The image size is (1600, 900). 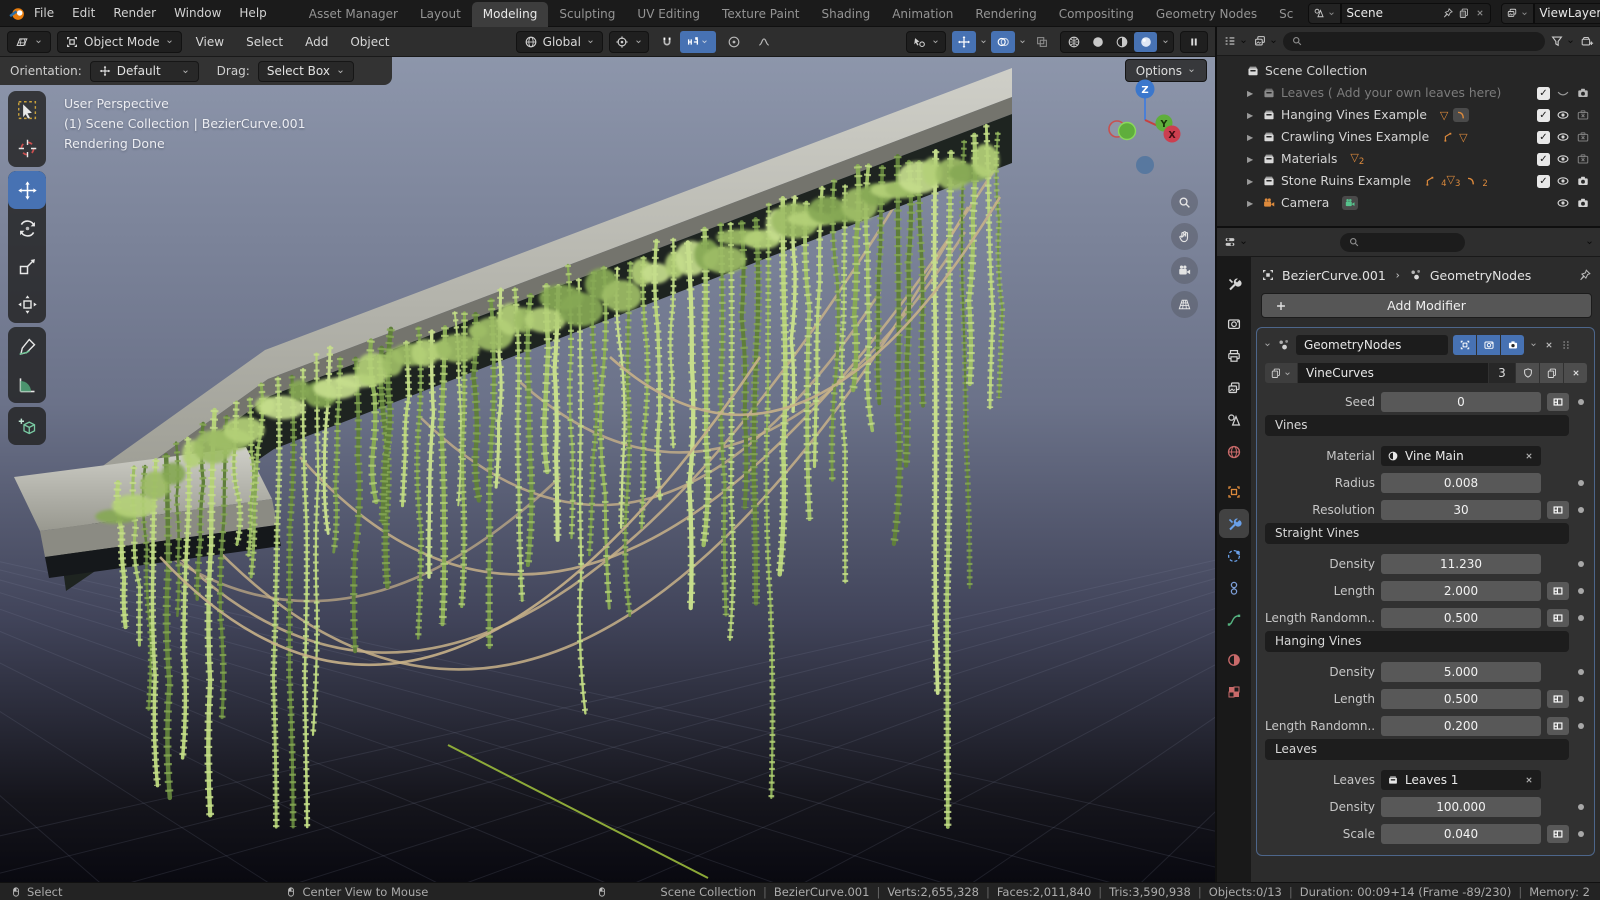 What do you see at coordinates (119, 41) in the screenshot?
I see `mode-selector: Object Mode` at bounding box center [119, 41].